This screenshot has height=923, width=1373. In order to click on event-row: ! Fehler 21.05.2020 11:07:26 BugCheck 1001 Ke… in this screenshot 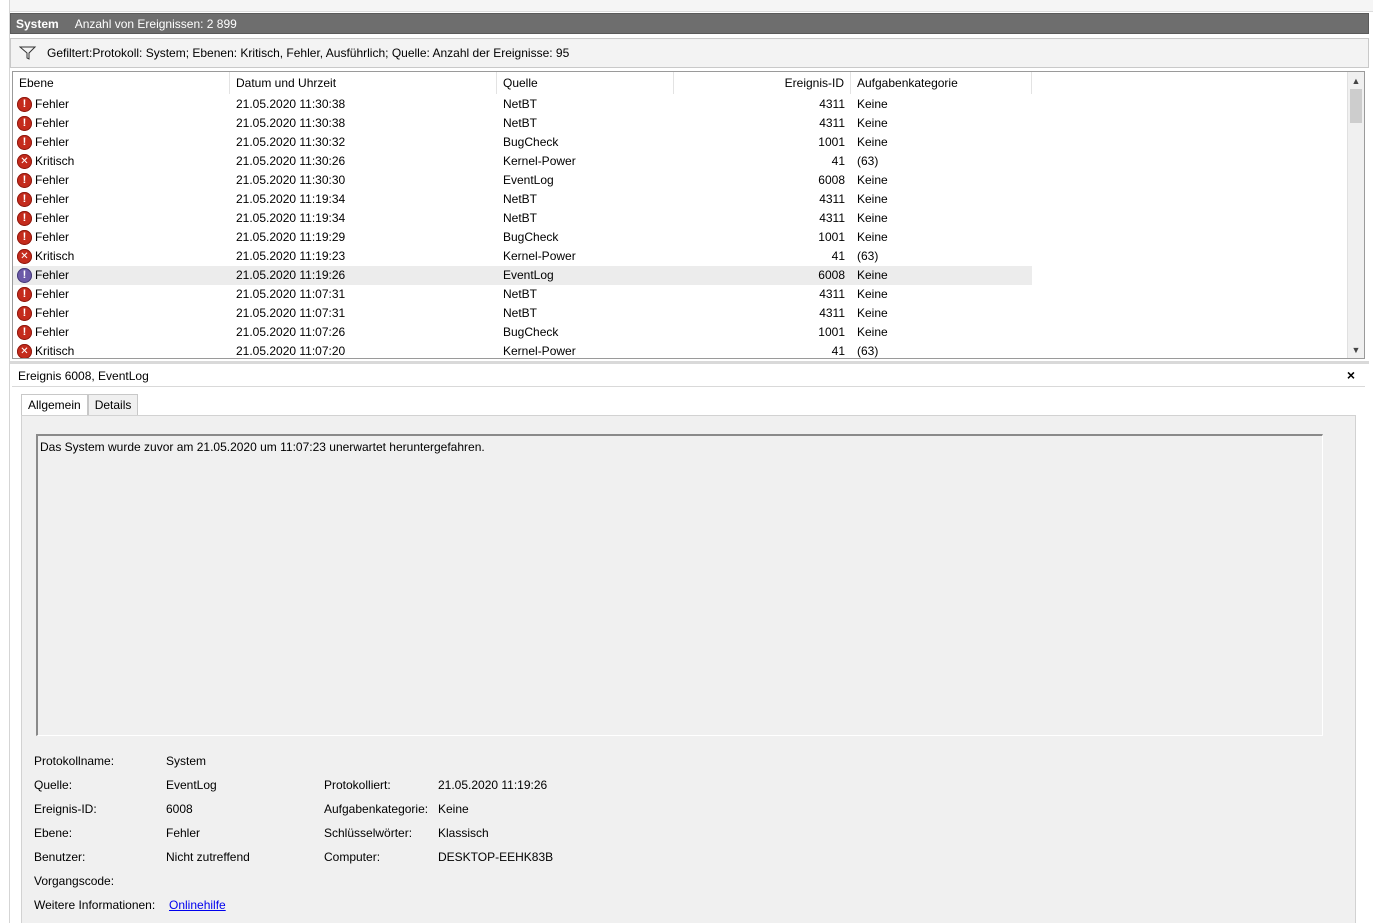, I will do `click(681, 332)`.